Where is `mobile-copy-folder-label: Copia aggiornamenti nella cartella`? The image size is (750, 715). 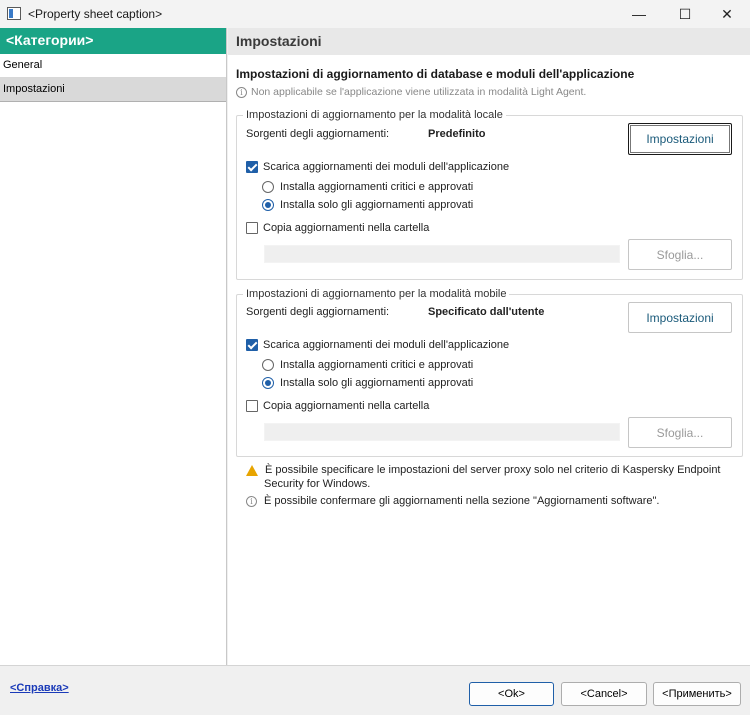 mobile-copy-folder-label: Copia aggiornamenti nella cartella is located at coordinates (346, 406).